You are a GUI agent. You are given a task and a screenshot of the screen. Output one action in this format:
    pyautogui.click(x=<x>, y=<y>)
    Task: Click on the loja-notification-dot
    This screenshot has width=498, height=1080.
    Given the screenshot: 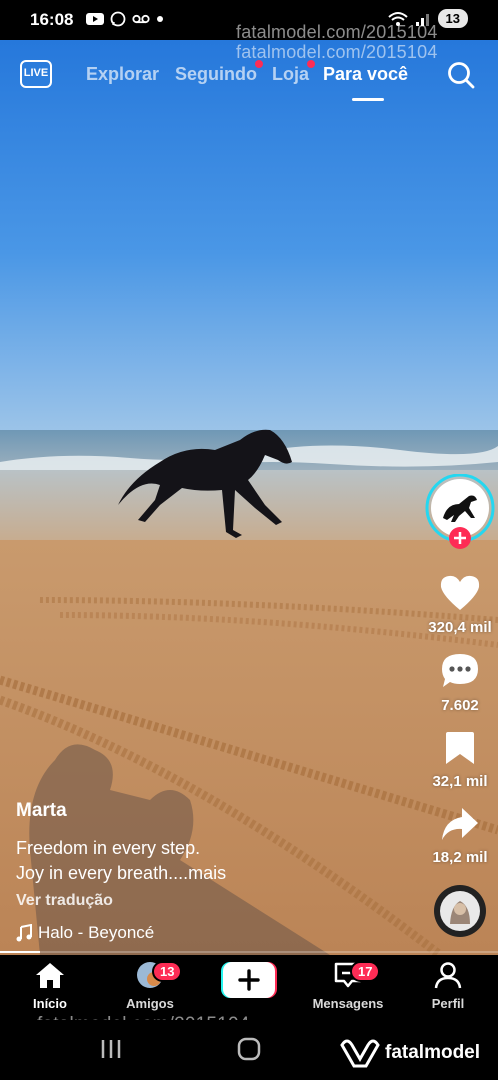 What is the action you would take?
    pyautogui.click(x=311, y=64)
    